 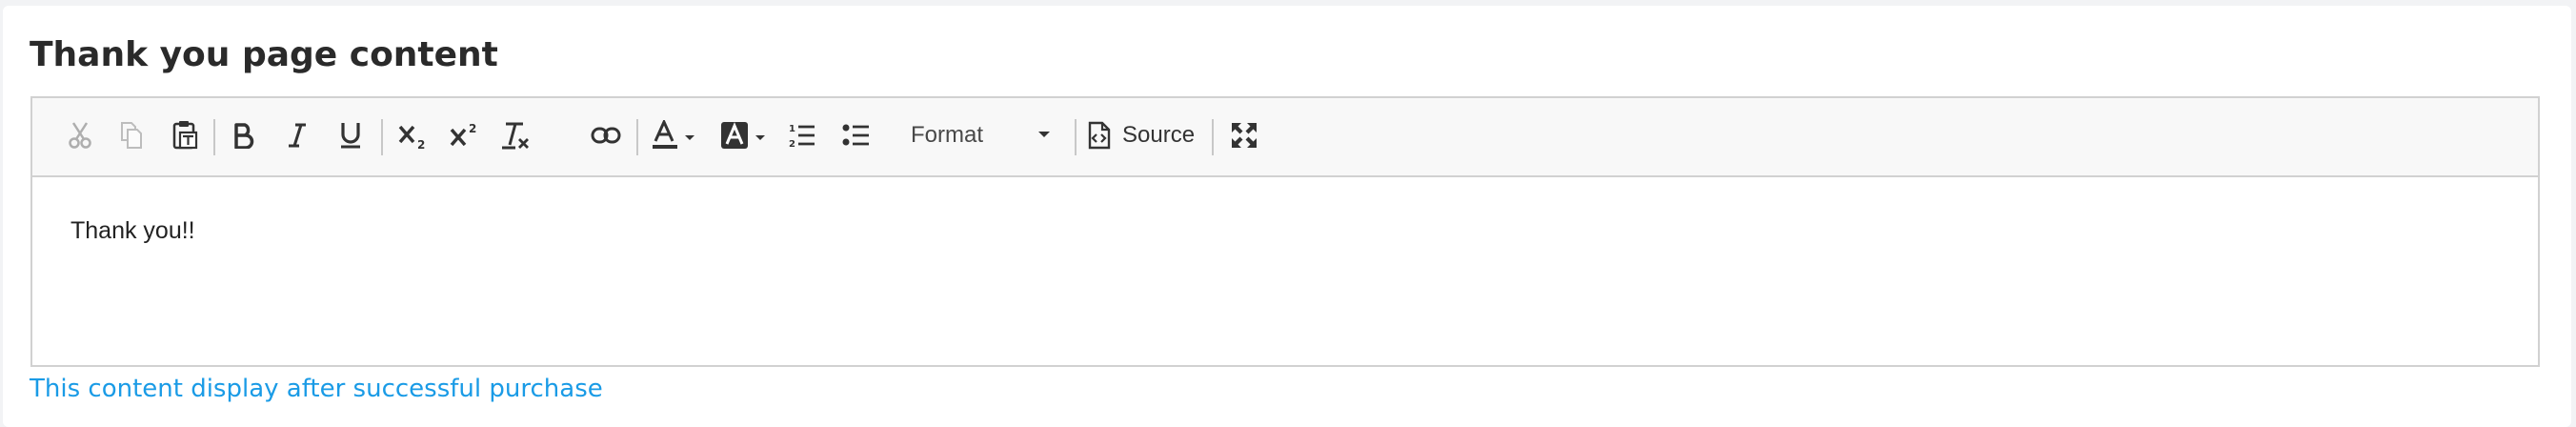 I want to click on cut-icon, so click(x=80, y=135).